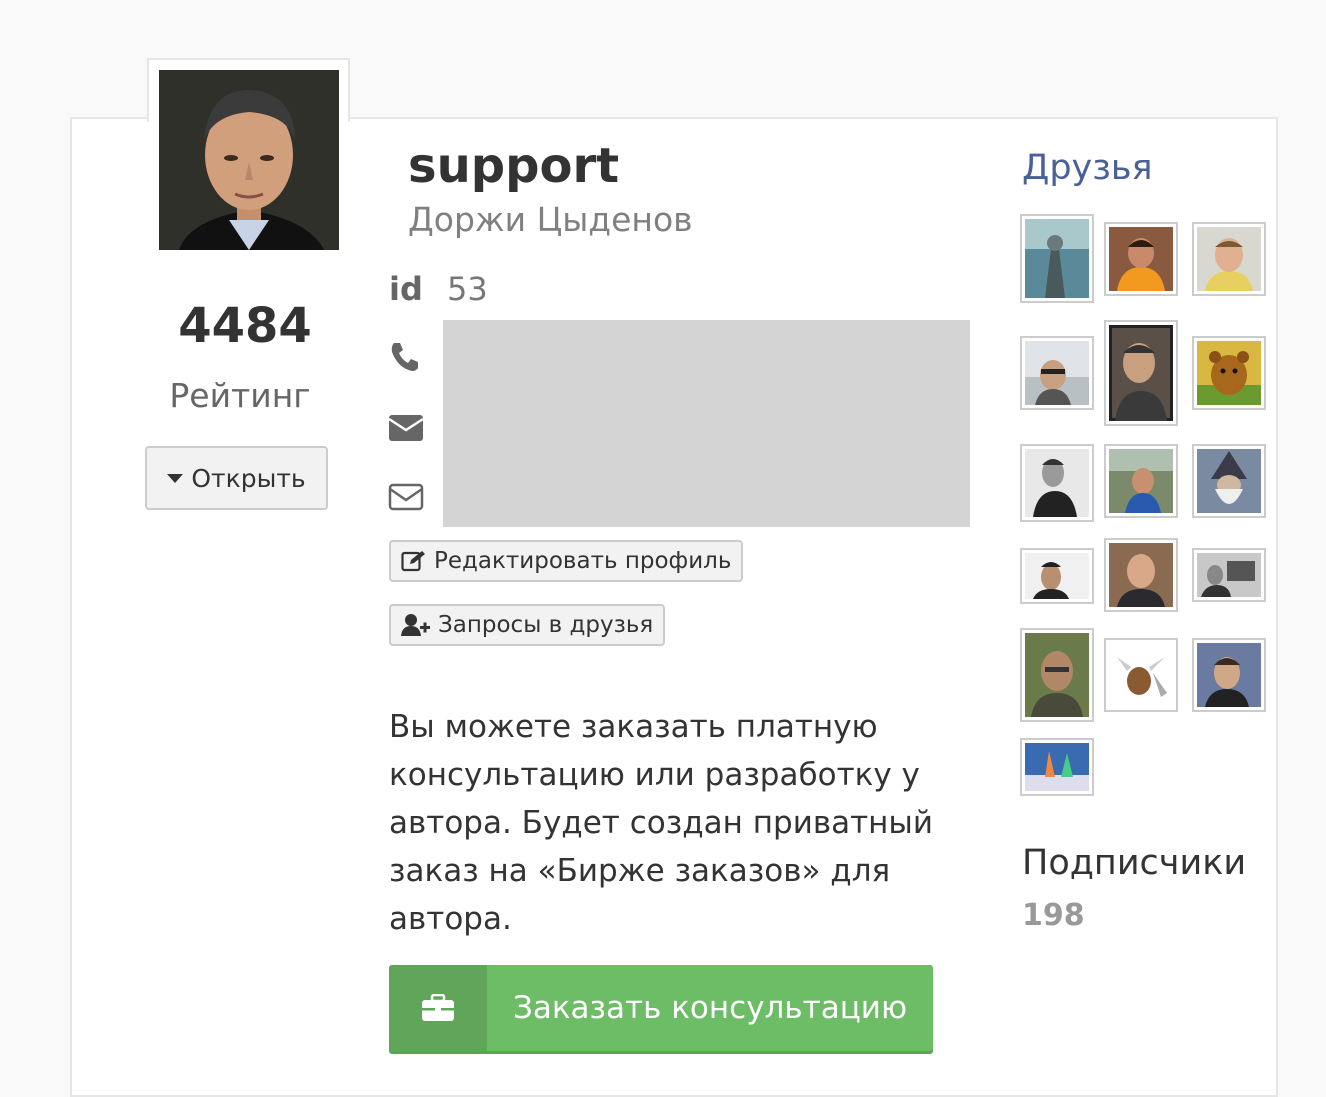 Image resolution: width=1326 pixels, height=1097 pixels. What do you see at coordinates (406, 497) in the screenshot?
I see `envelope-outline-icon` at bounding box center [406, 497].